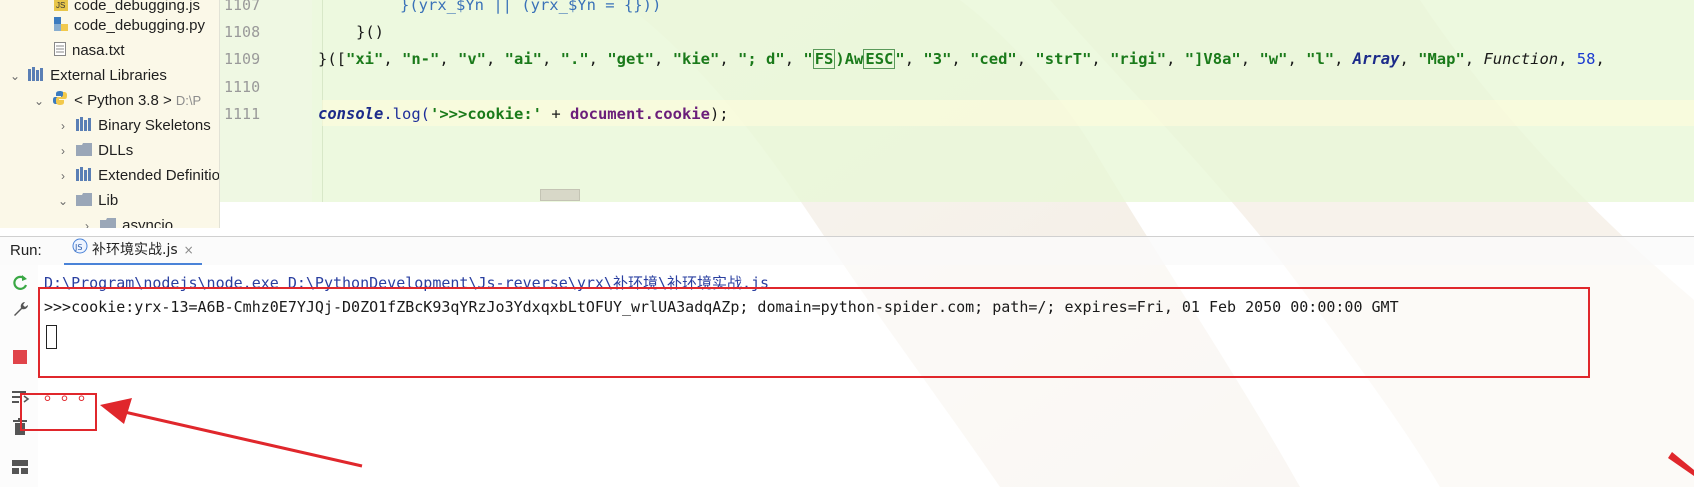  Describe the element at coordinates (19, 376) in the screenshot. I see `run-toolbar` at that location.